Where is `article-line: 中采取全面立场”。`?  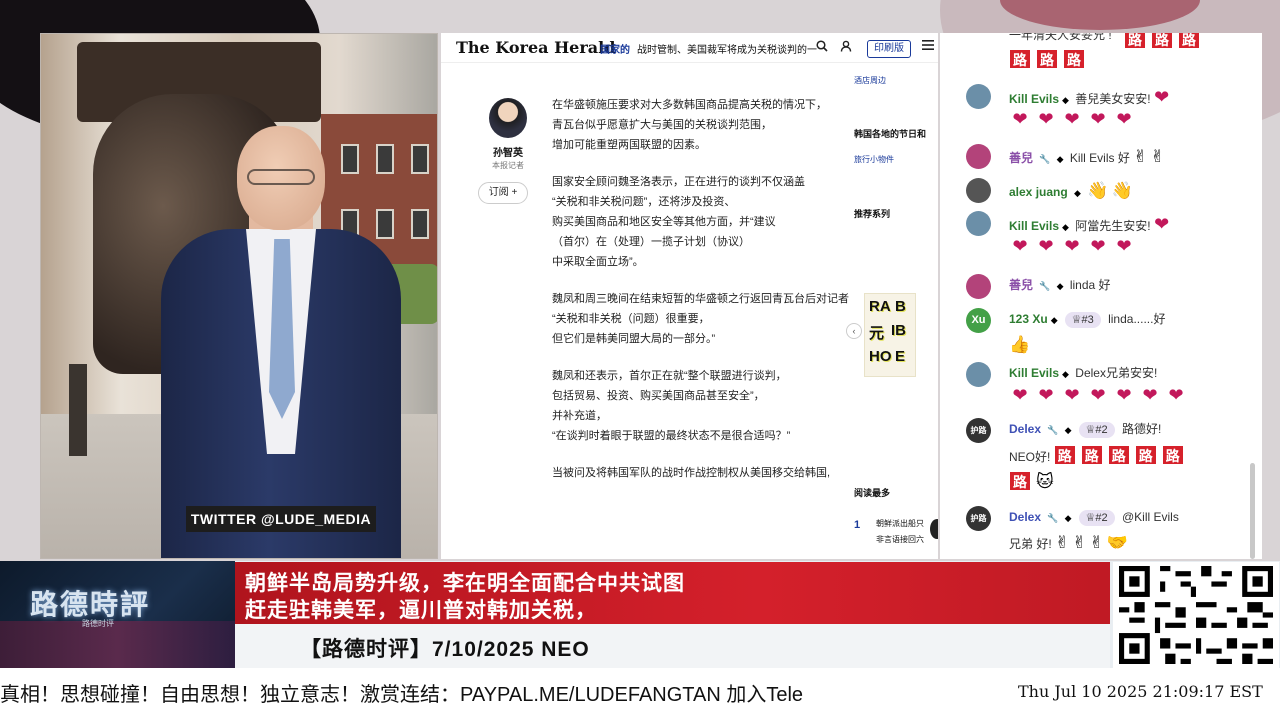
article-line: 中采取全面立场”。 is located at coordinates (598, 262).